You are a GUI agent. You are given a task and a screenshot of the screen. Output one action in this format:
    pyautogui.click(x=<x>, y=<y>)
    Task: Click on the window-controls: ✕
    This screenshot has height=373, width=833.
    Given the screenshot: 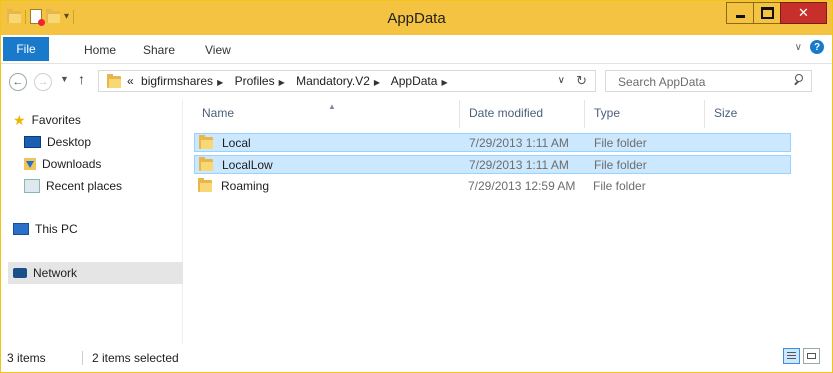 What is the action you would take?
    pyautogui.click(x=776, y=13)
    